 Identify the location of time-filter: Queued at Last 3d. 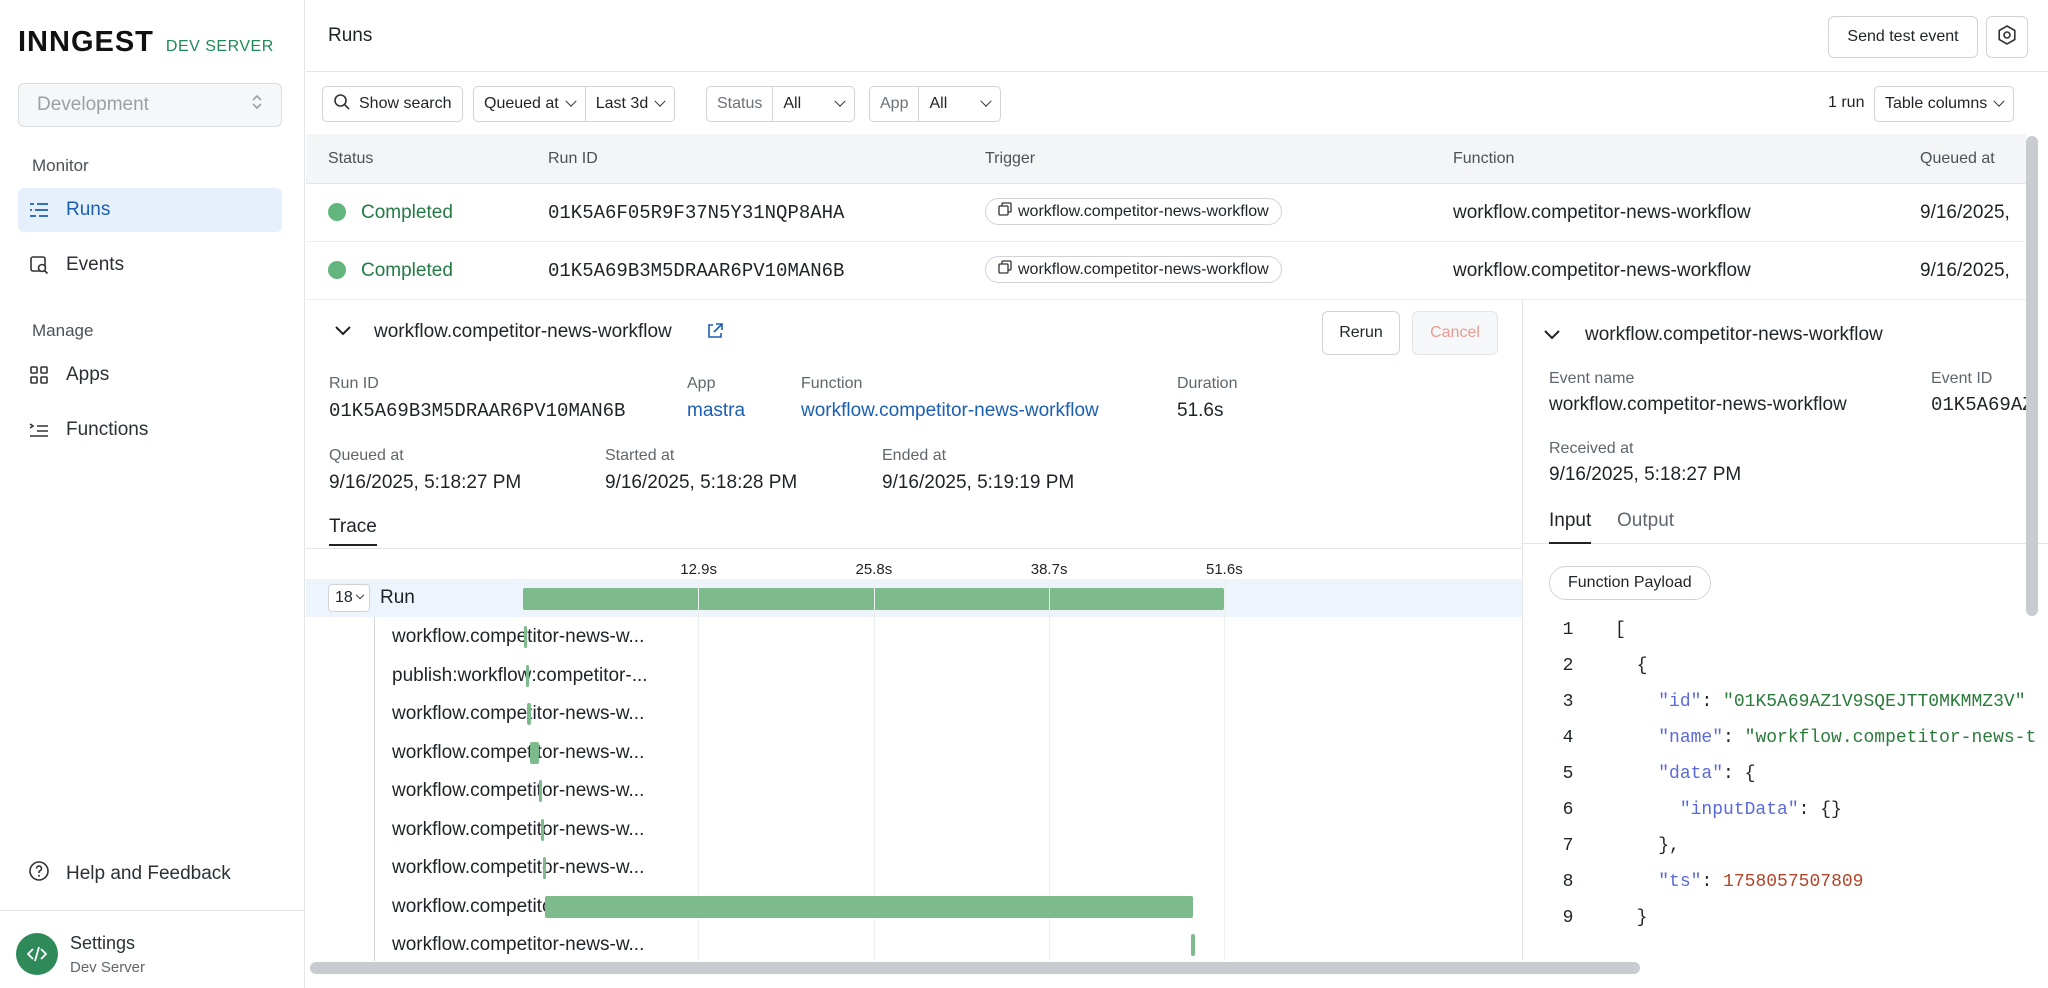
(574, 104).